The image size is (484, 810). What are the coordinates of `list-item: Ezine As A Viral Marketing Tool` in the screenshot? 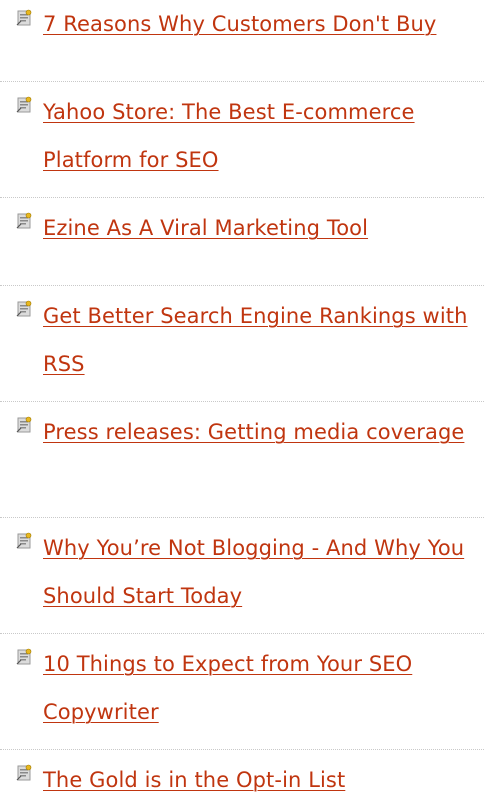 It's located at (242, 242).